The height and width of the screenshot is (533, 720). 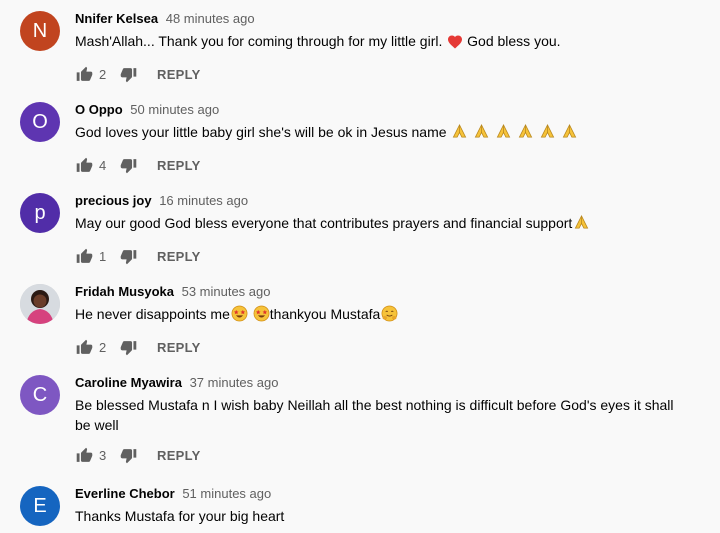 I want to click on author-name: Fridah Musyoka, so click(x=124, y=291).